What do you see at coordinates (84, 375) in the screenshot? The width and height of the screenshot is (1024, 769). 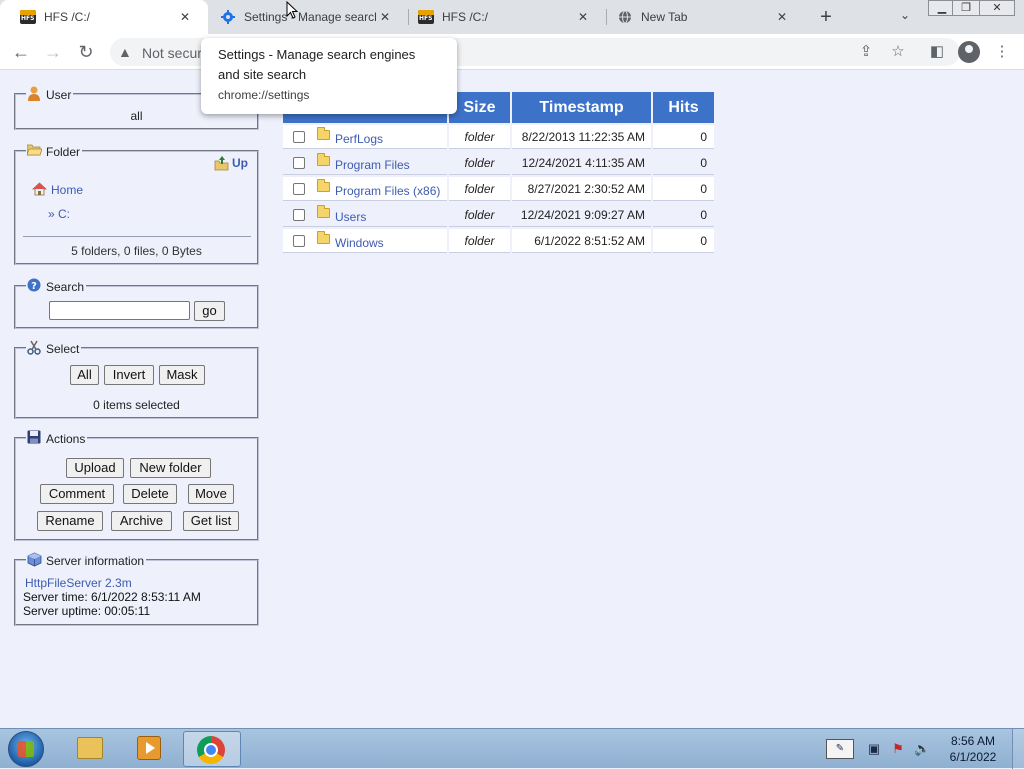 I see `select-all-button: All` at bounding box center [84, 375].